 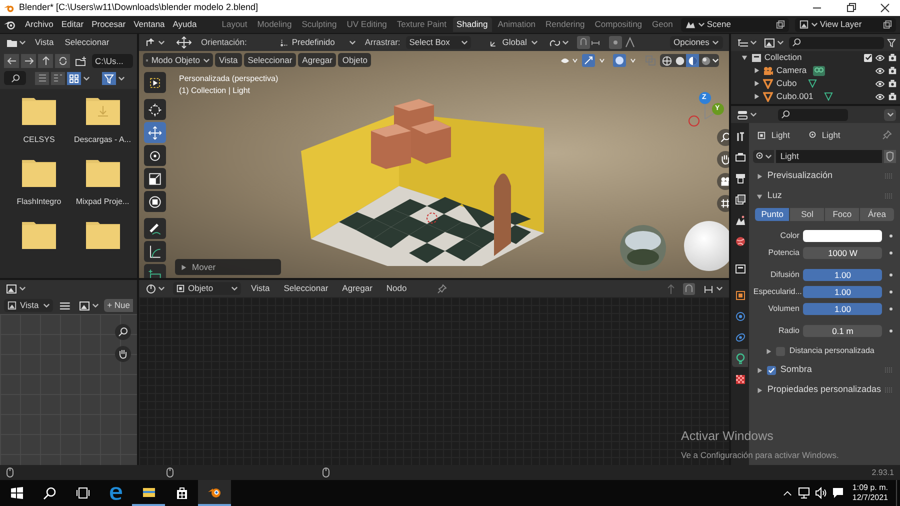 I want to click on network-icon, so click(x=804, y=493).